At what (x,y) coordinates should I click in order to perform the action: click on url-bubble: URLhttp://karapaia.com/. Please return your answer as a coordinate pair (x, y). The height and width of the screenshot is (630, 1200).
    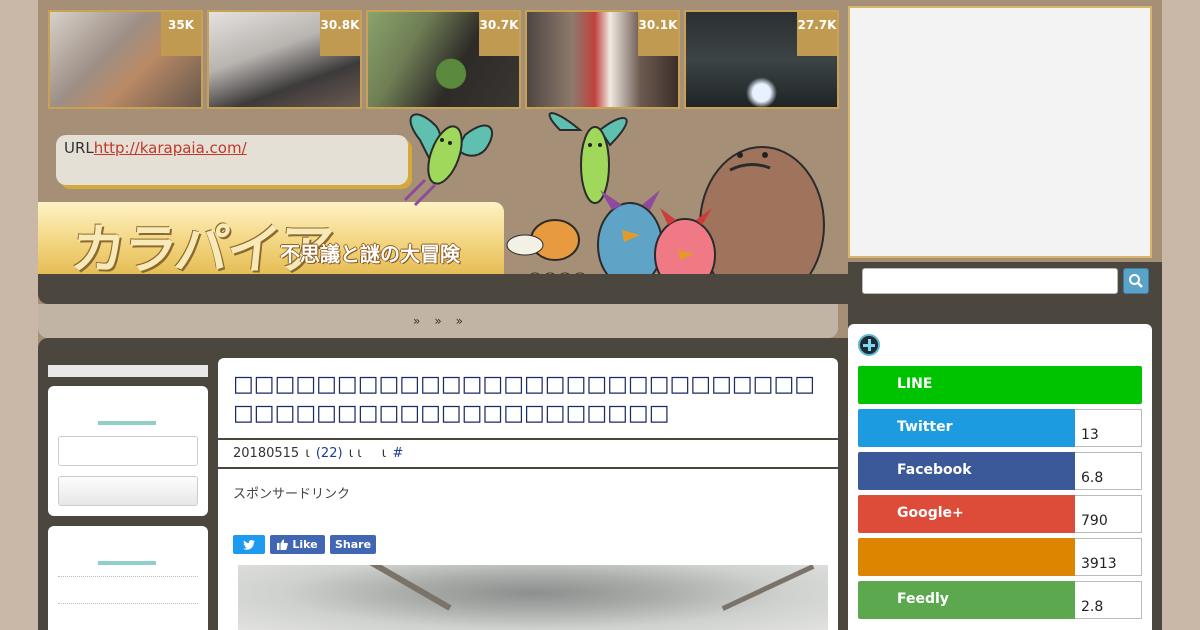
    Looking at the image, I should click on (232, 160).